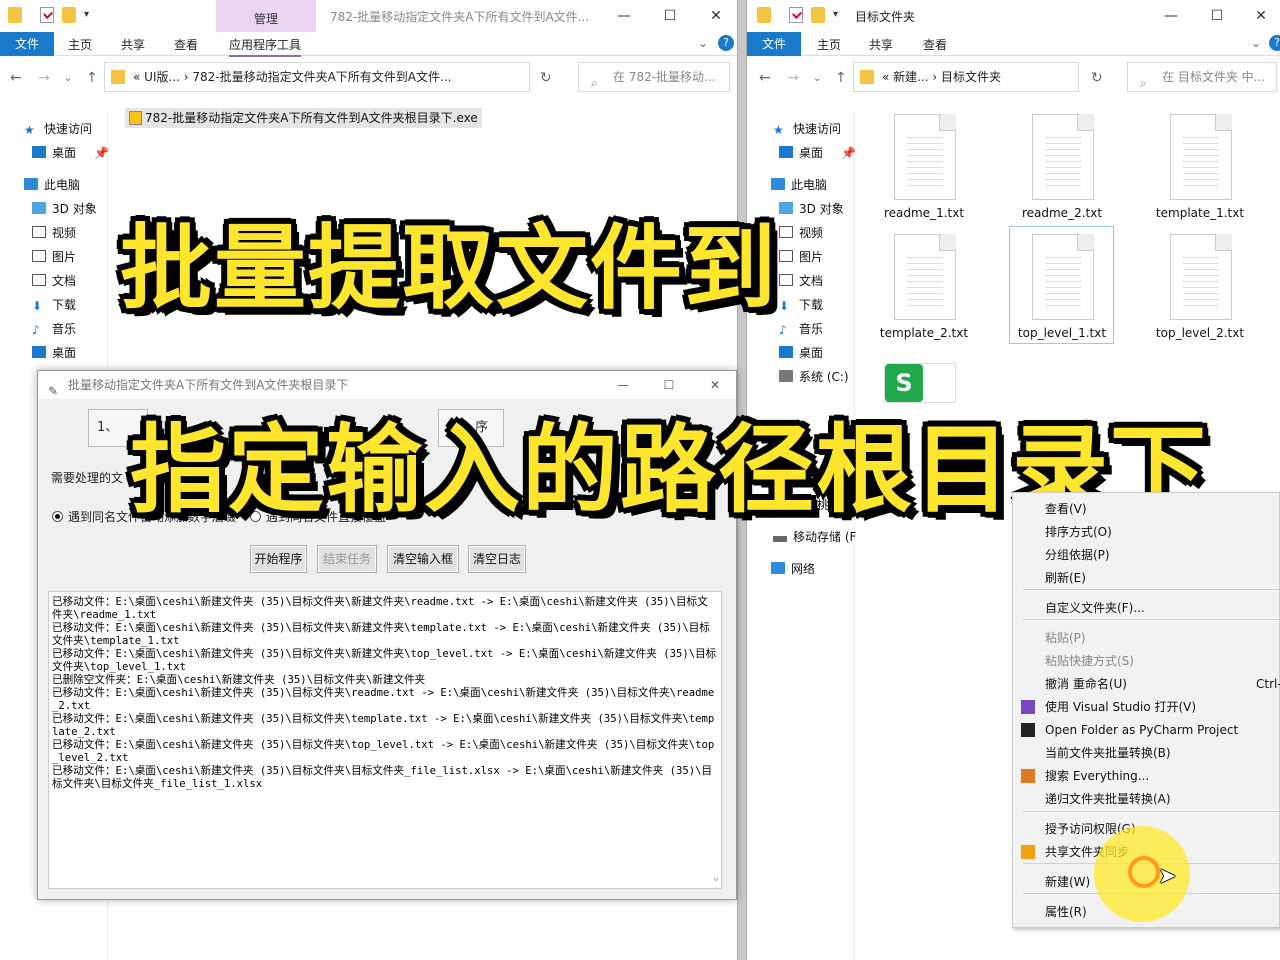 The image size is (1280, 960). What do you see at coordinates (347, 559) in the screenshot?
I see `stop-button: 结束任务` at bounding box center [347, 559].